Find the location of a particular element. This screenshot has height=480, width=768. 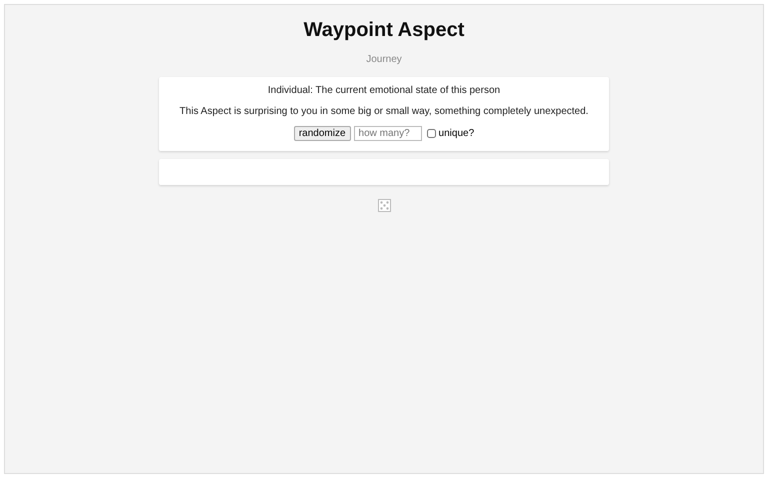

aspect-heading: Individual: The current emotional state of this person is located at coordinates (384, 90).